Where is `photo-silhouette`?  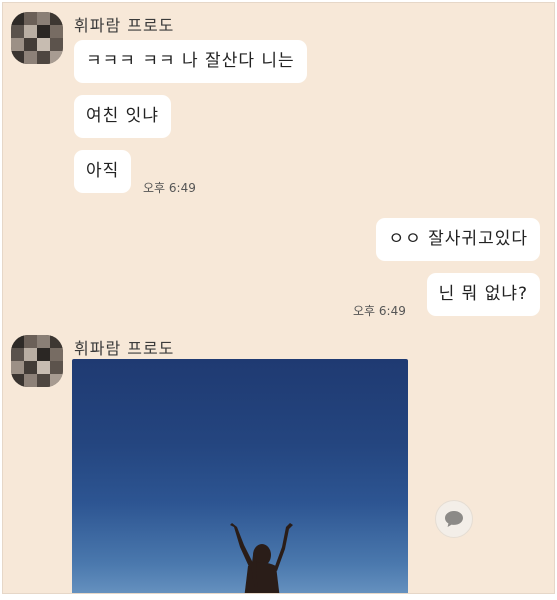
photo-silhouette is located at coordinates (261, 558).